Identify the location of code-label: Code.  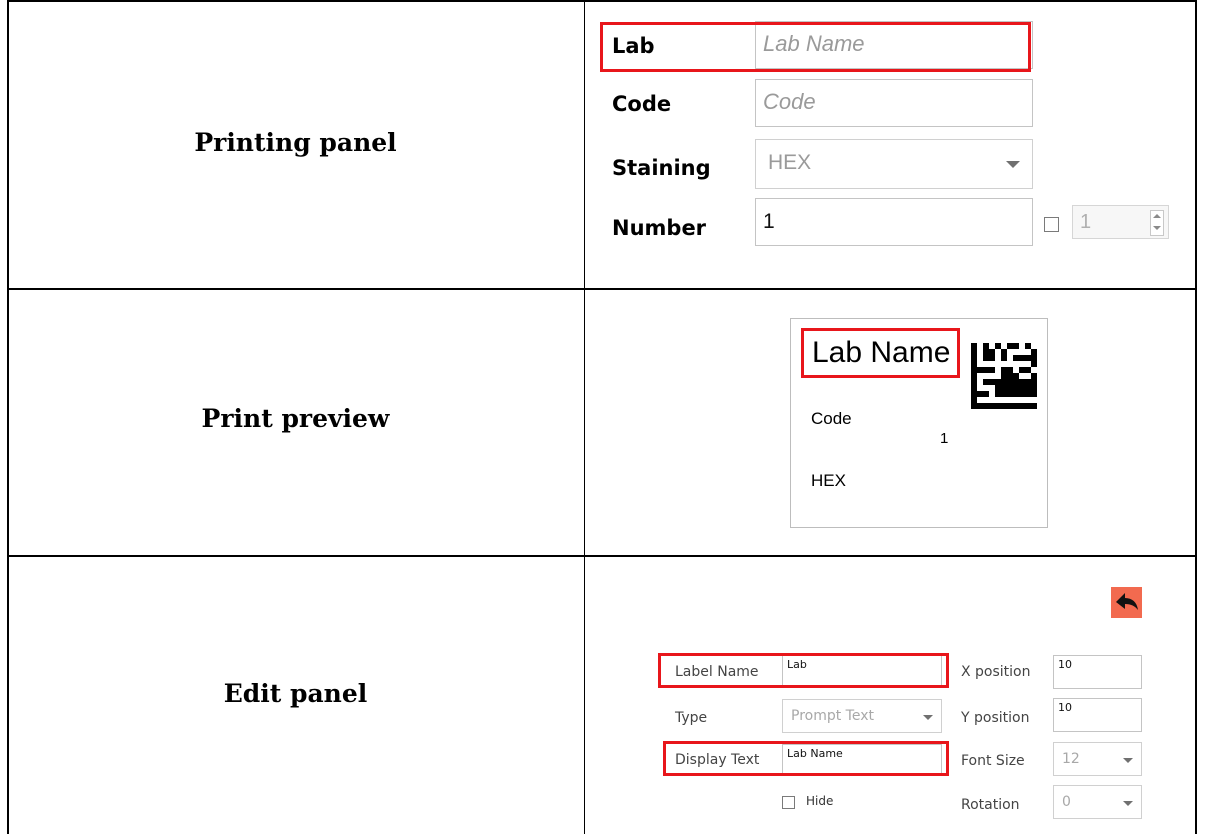
(642, 104).